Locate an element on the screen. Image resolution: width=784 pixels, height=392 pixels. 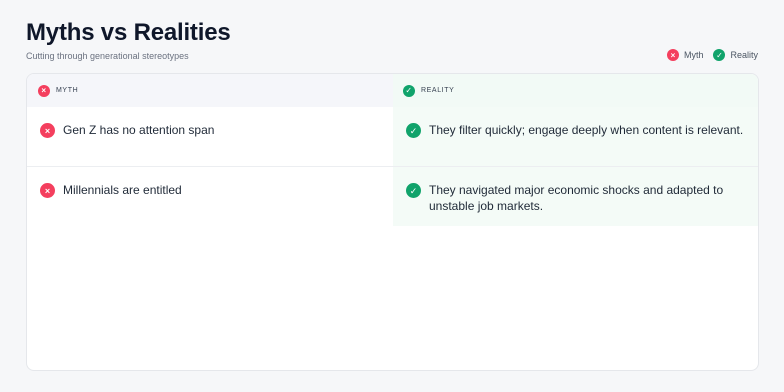
myth-text: Gen Z has no attention span is located at coordinates (139, 130).